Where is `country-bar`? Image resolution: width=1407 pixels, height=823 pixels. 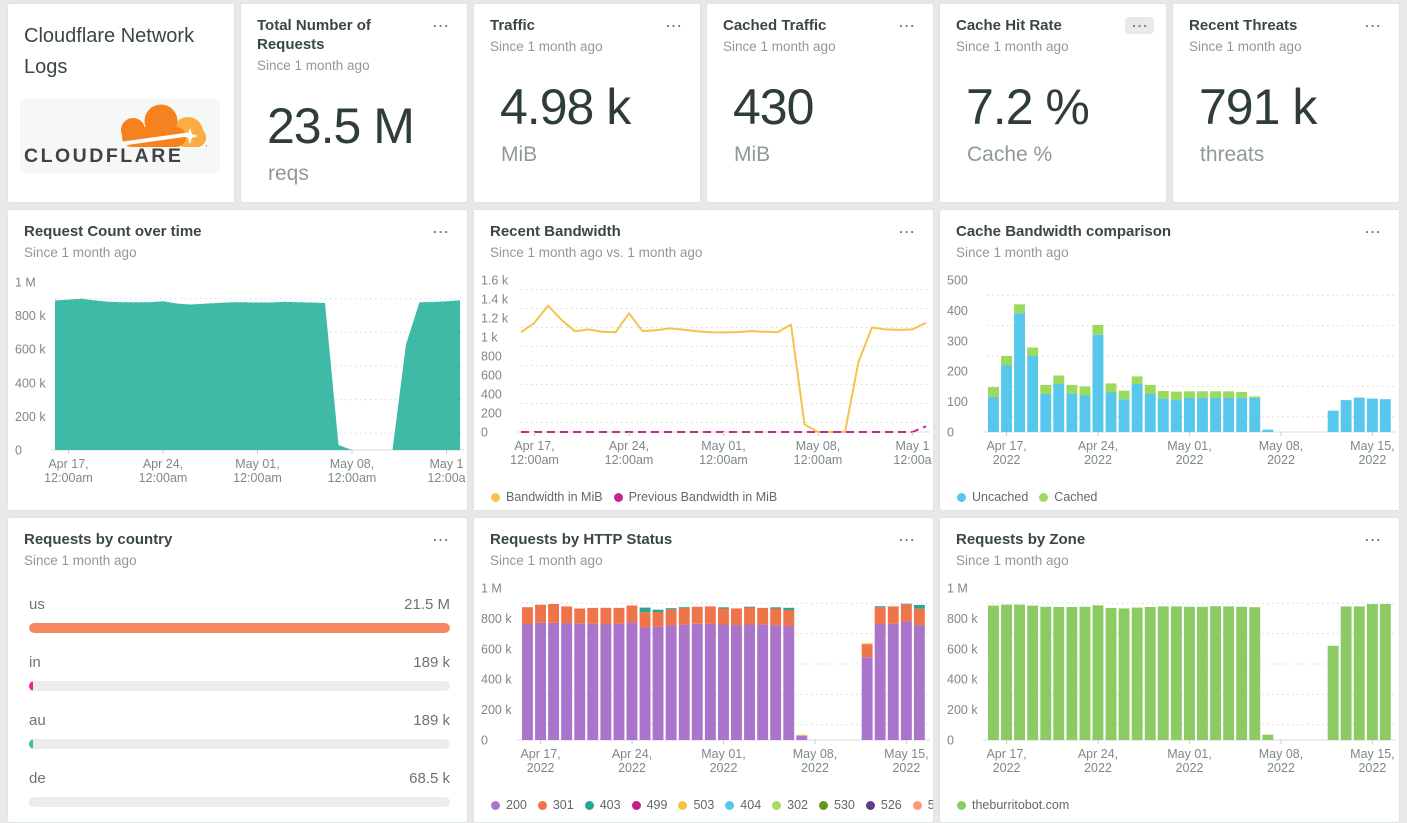
country-bar is located at coordinates (31, 686).